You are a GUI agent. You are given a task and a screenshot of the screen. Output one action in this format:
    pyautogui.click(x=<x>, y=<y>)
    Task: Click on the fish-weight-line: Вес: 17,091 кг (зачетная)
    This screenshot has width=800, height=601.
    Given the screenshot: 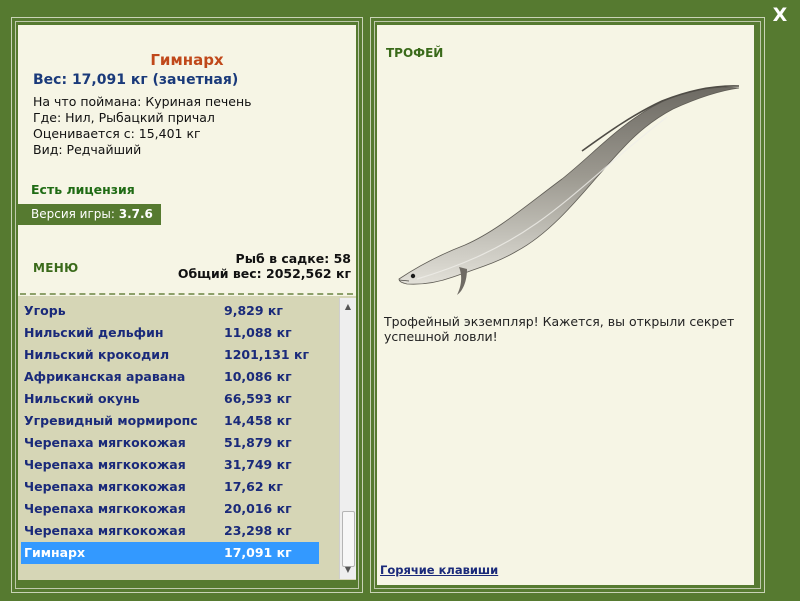 What is the action you would take?
    pyautogui.click(x=136, y=80)
    